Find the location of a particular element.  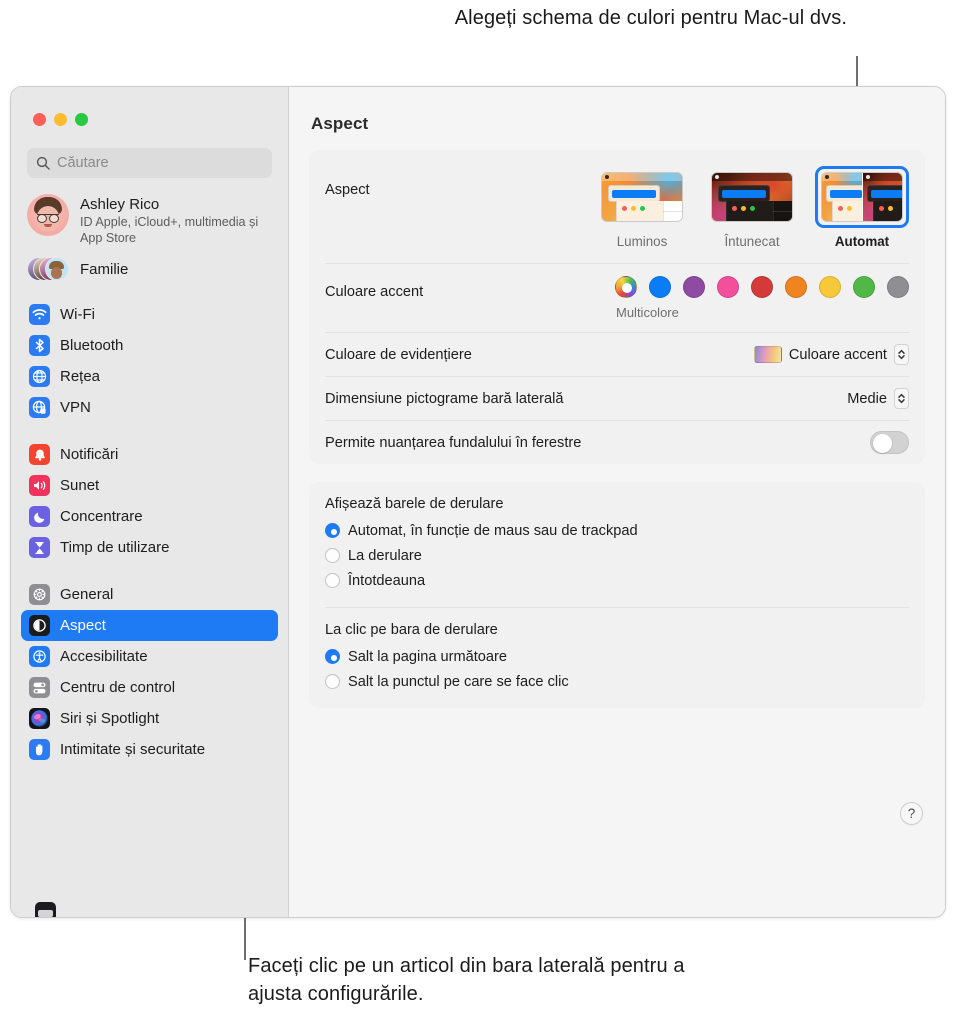

sidebar-item-vpn: VPN is located at coordinates (149, 407).